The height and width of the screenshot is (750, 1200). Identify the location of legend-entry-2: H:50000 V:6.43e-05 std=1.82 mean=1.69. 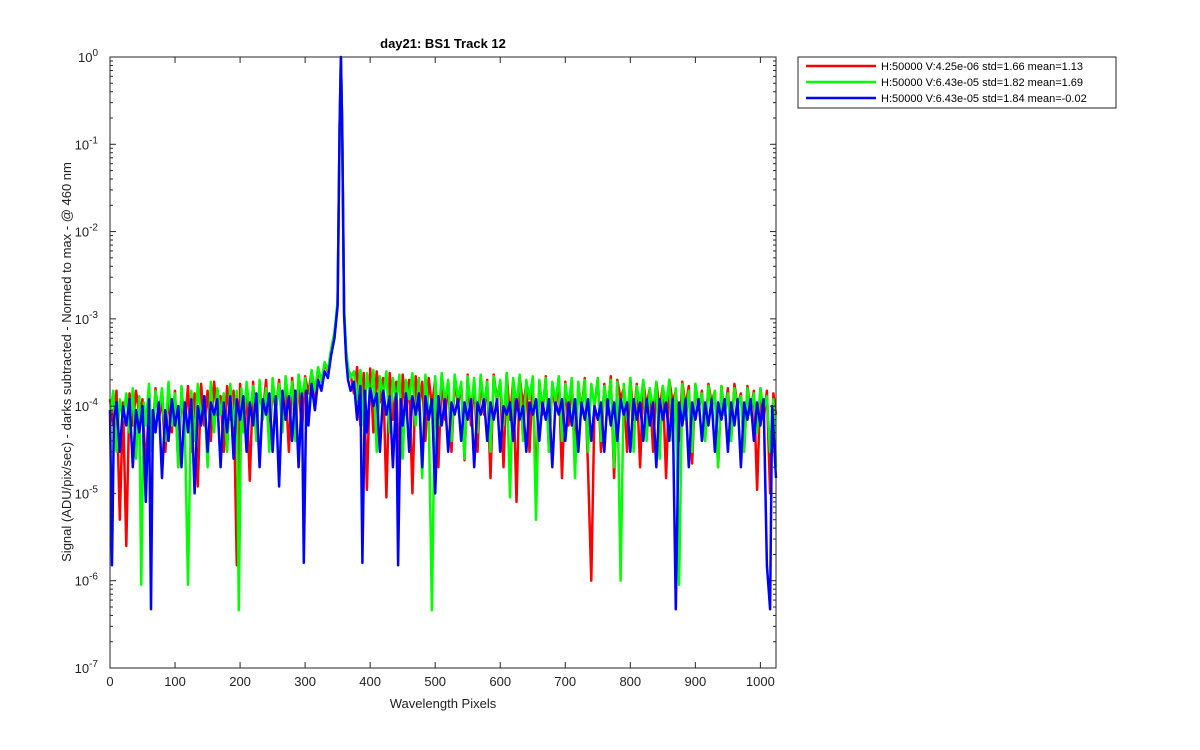
(982, 83).